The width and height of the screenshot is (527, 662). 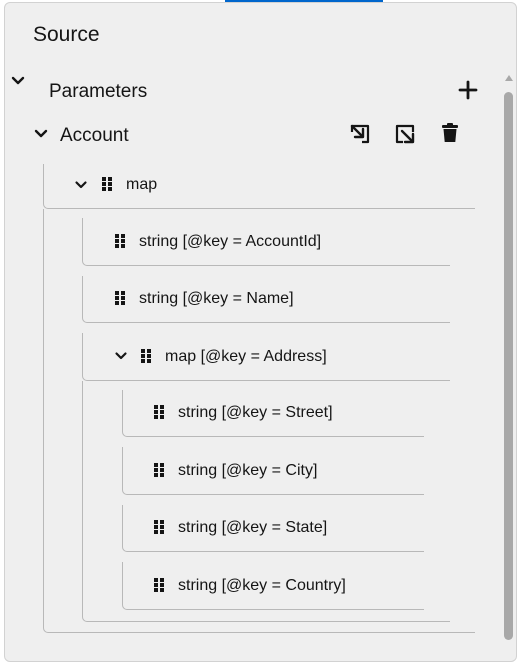 I want to click on add-parameter-button, so click(x=468, y=90).